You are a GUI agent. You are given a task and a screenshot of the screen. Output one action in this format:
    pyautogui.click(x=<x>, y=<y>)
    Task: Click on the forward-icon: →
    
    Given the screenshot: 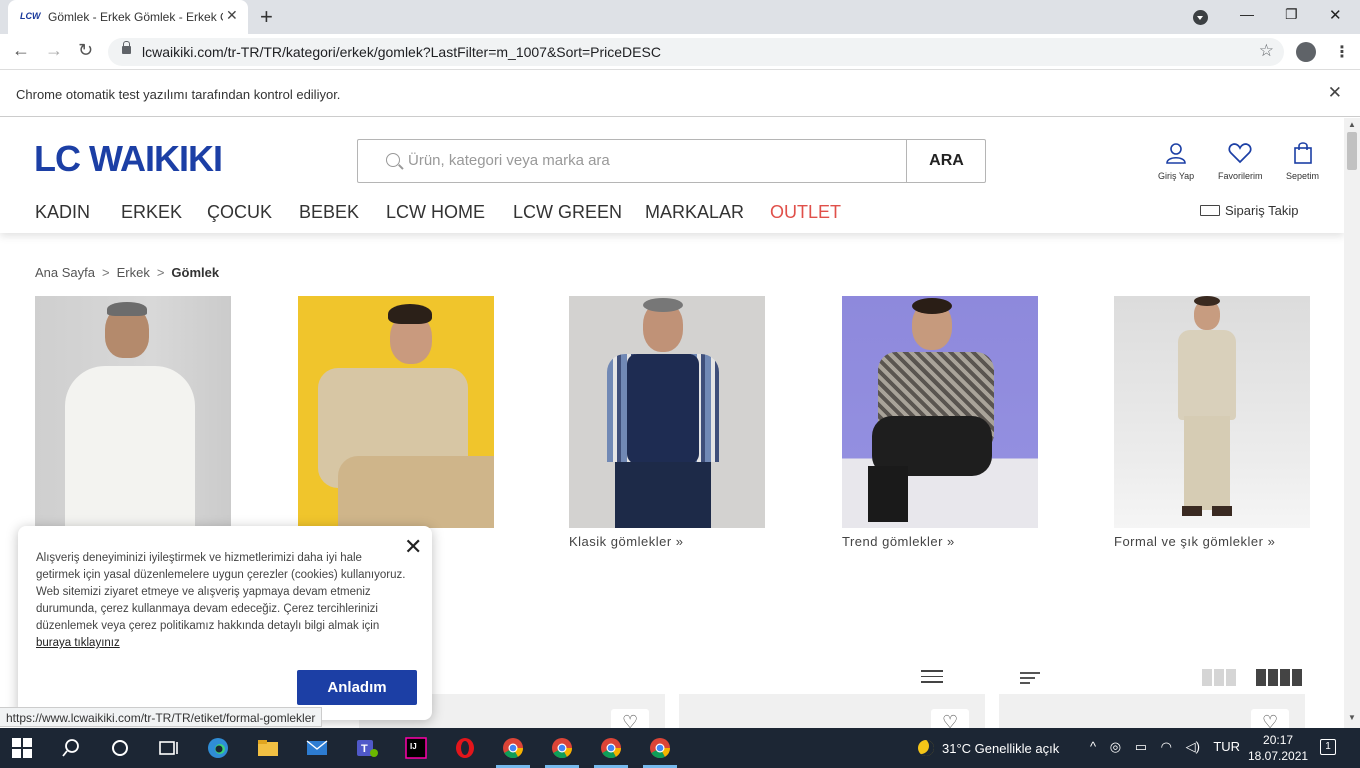 What is the action you would take?
    pyautogui.click(x=54, y=50)
    